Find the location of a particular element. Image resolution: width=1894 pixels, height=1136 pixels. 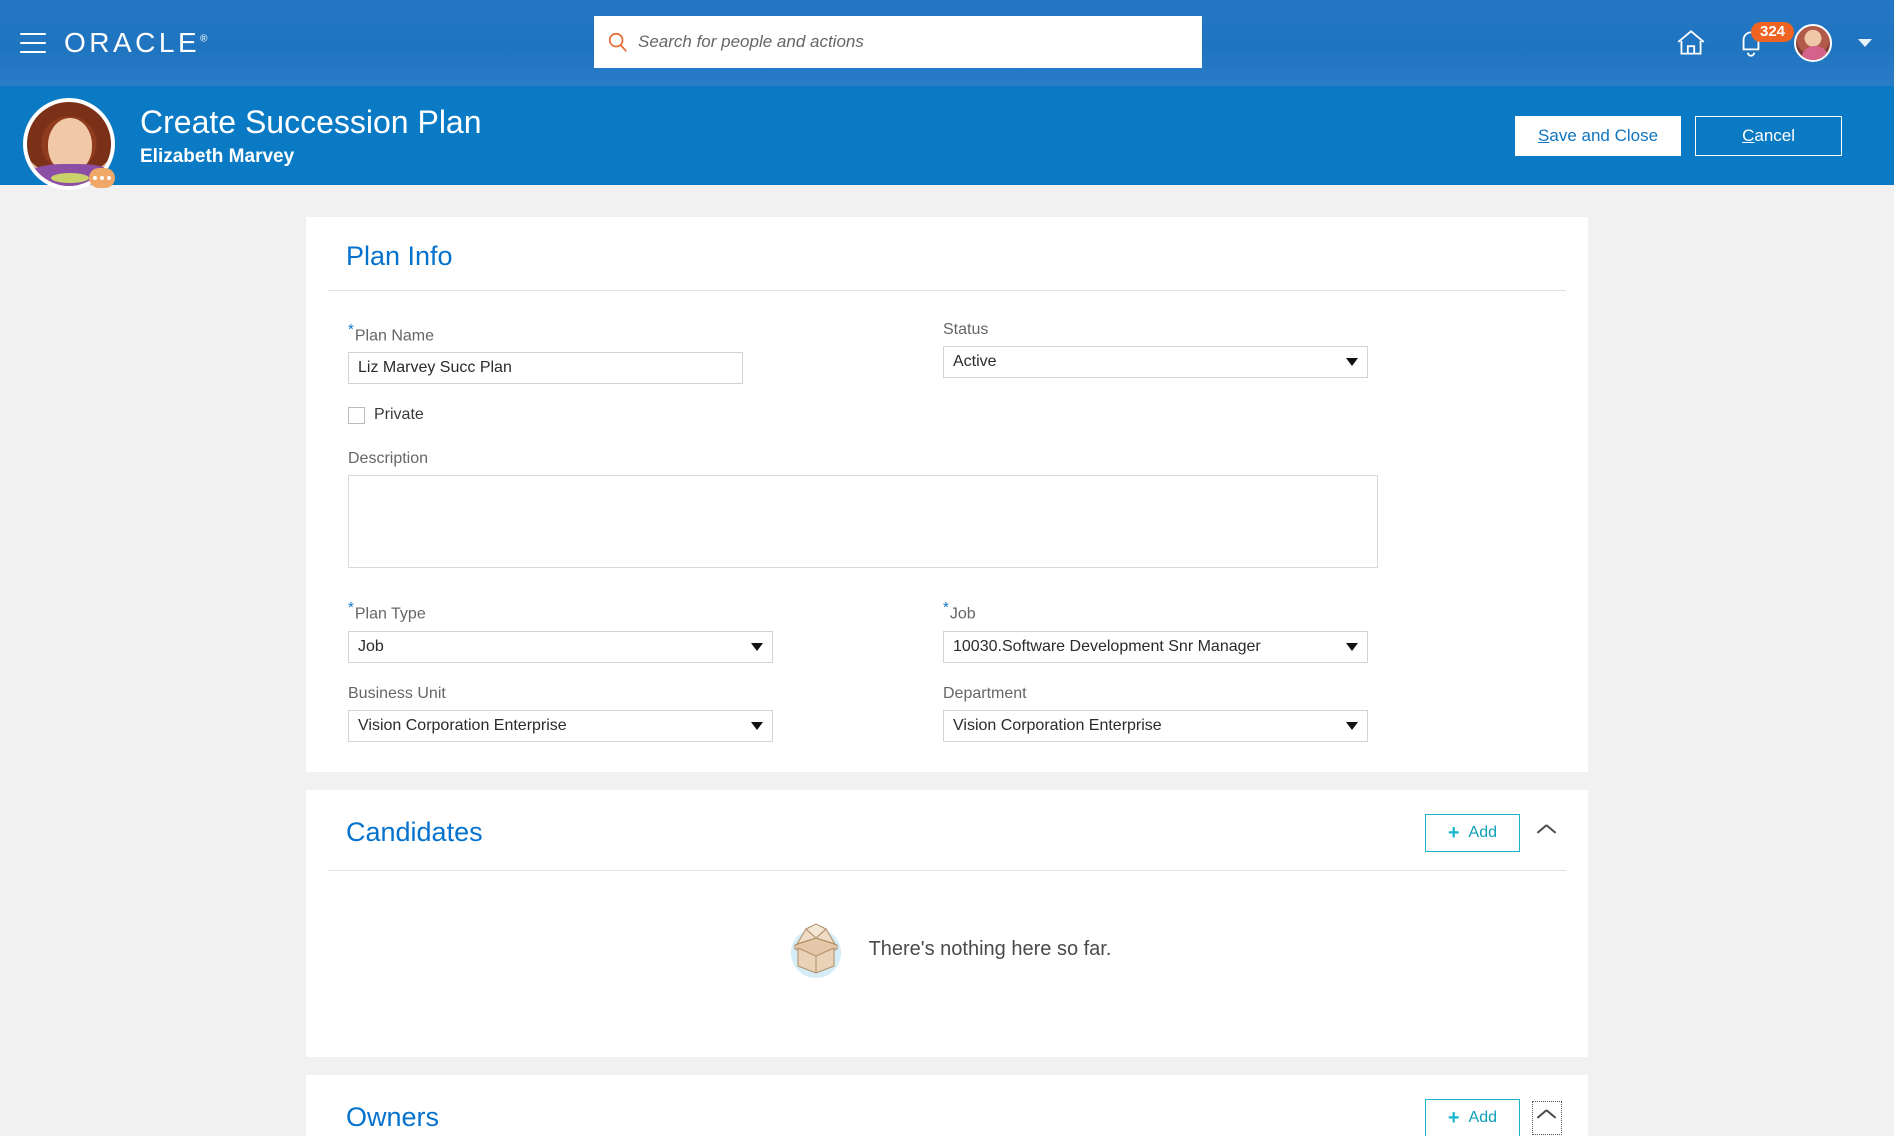

home-icon is located at coordinates (1691, 43).